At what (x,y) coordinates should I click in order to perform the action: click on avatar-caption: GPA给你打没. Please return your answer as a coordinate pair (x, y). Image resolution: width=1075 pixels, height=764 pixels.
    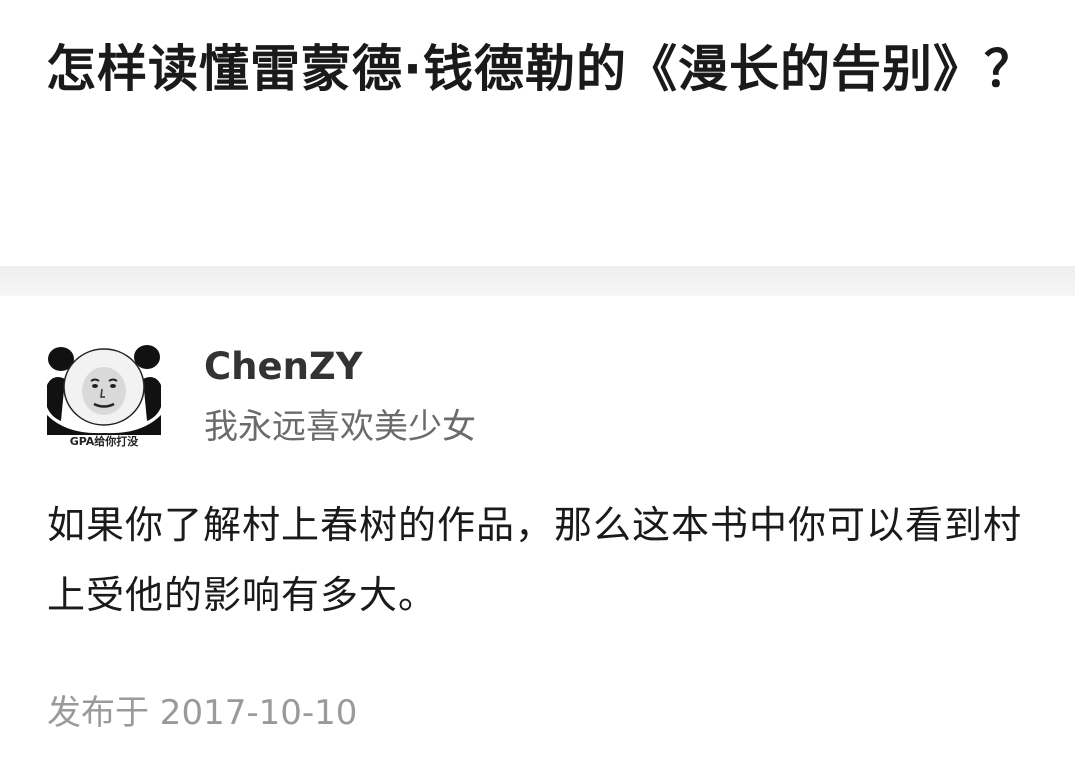
    Looking at the image, I should click on (104, 441).